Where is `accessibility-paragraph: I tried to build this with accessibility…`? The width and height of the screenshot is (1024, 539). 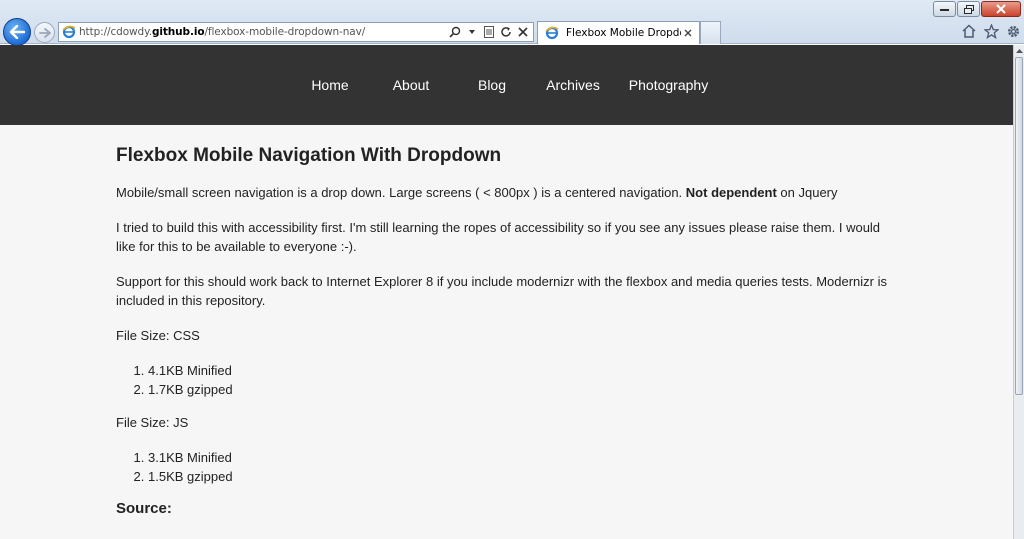 accessibility-paragraph: I tried to build this with accessibility… is located at coordinates (498, 237).